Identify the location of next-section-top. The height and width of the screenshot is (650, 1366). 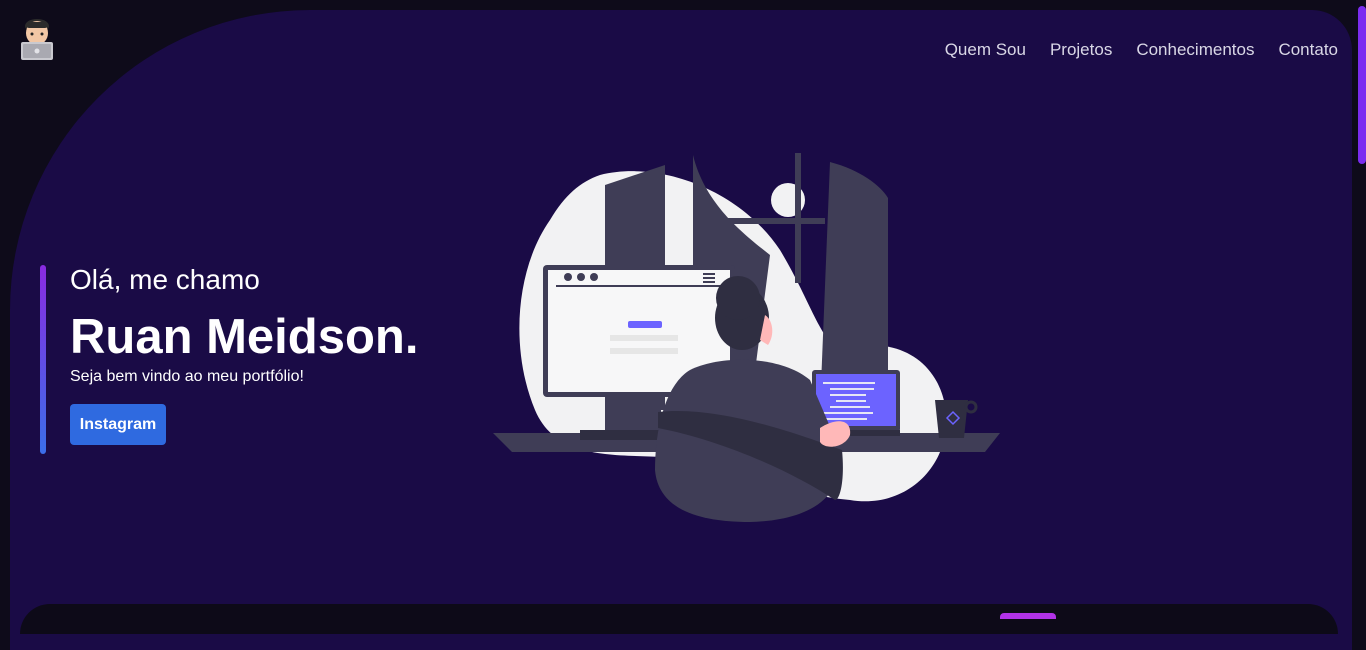
(679, 619).